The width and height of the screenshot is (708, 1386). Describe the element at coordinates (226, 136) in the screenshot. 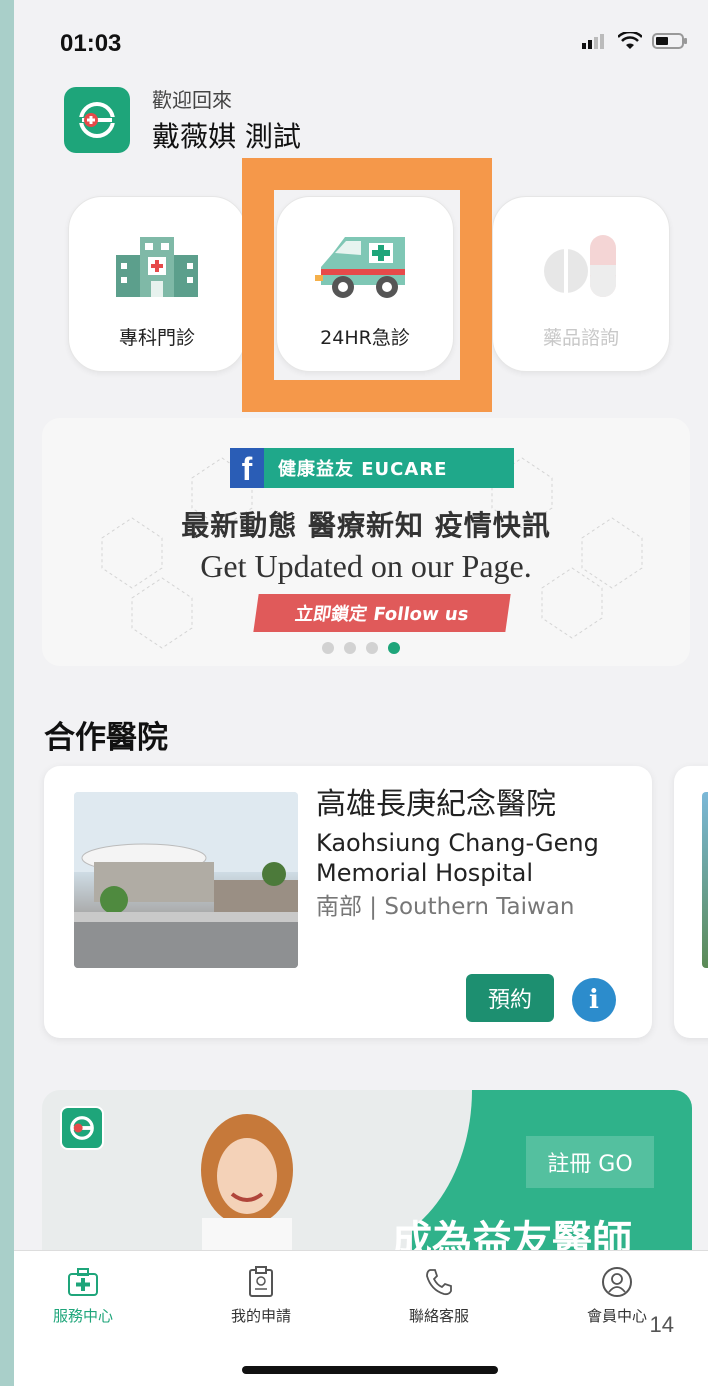

I see `user-name: 戴薇娸 測試` at that location.